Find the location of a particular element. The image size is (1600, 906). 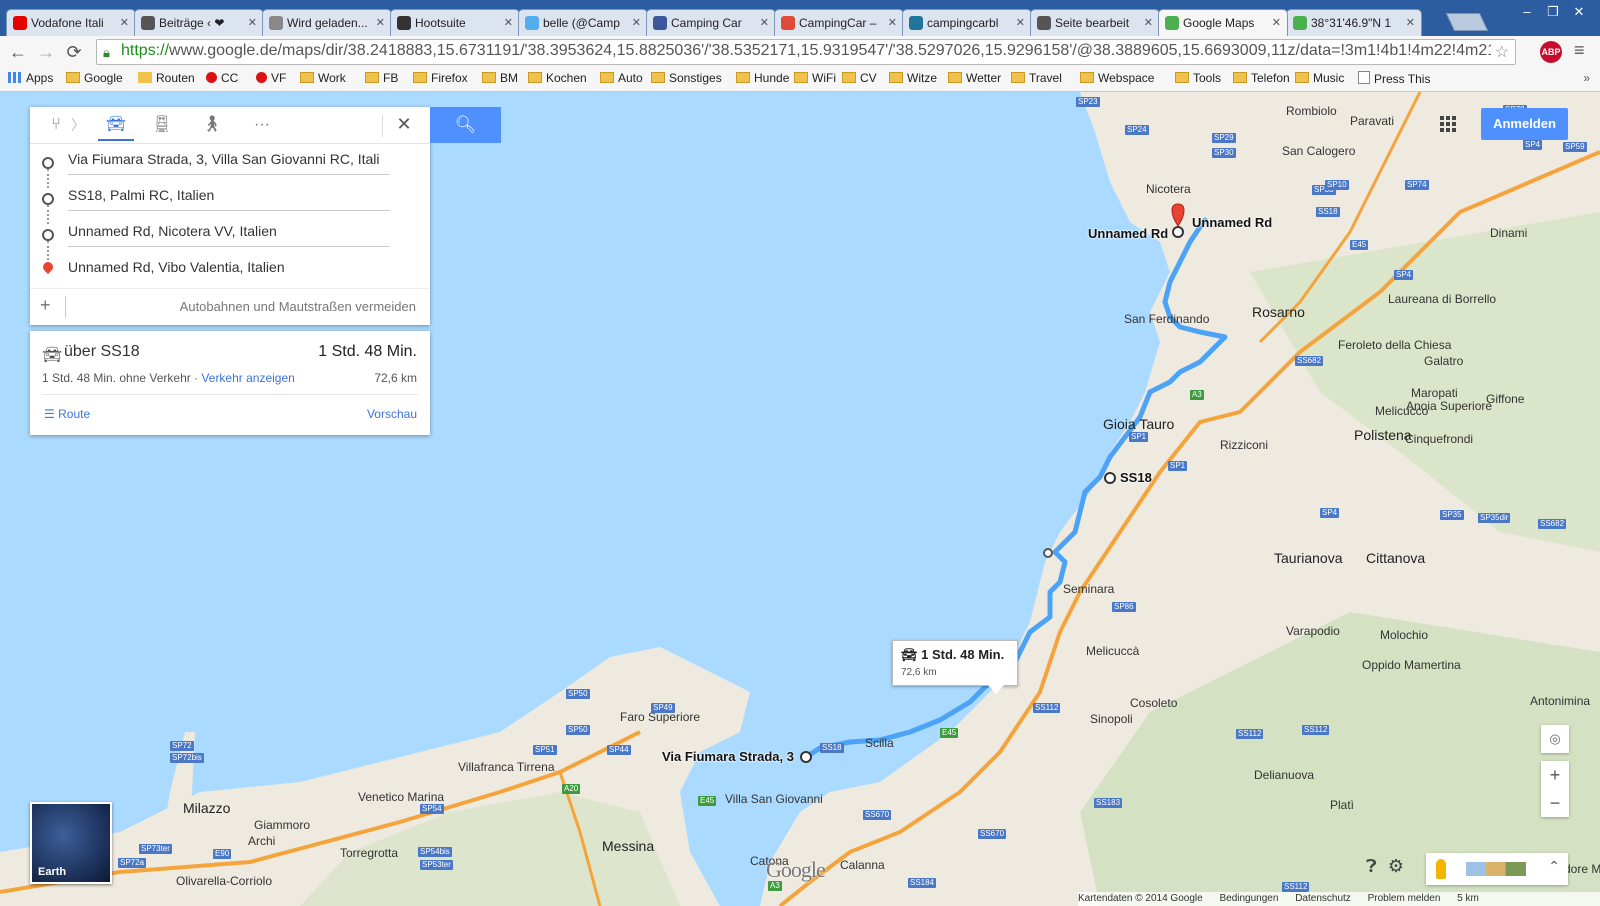

bookmark-item: BM is located at coordinates (500, 78).